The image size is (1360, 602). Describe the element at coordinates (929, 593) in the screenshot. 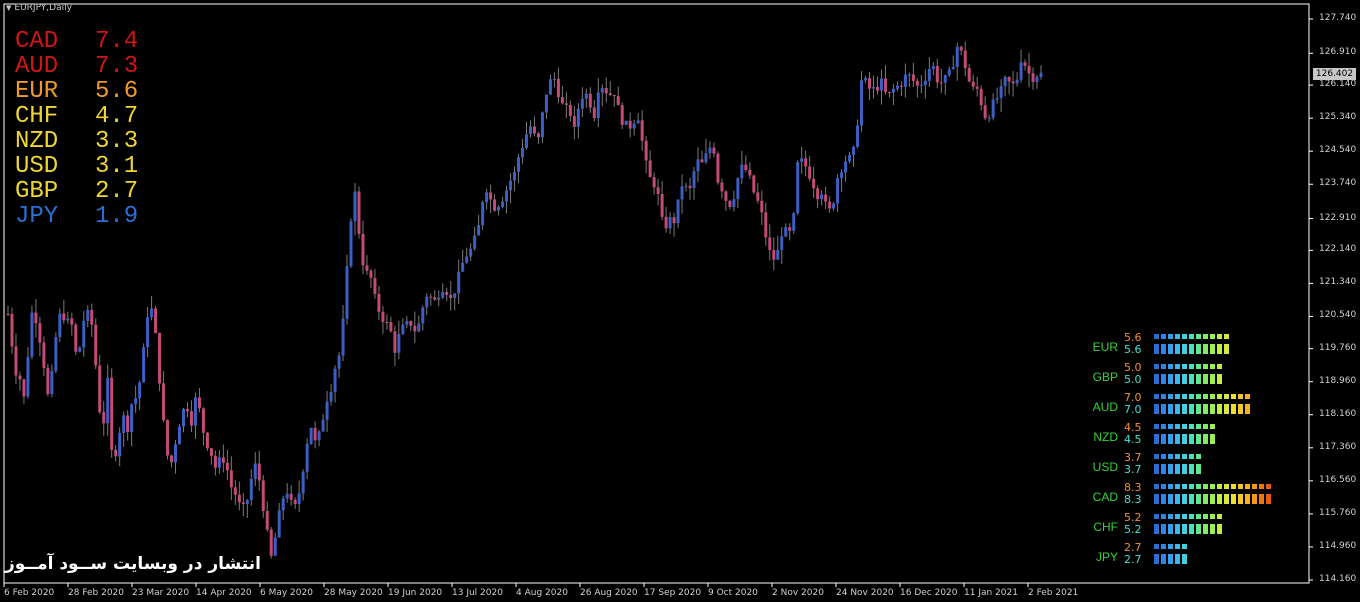

I see `date-tick-label: 16 Dec 2020` at that location.